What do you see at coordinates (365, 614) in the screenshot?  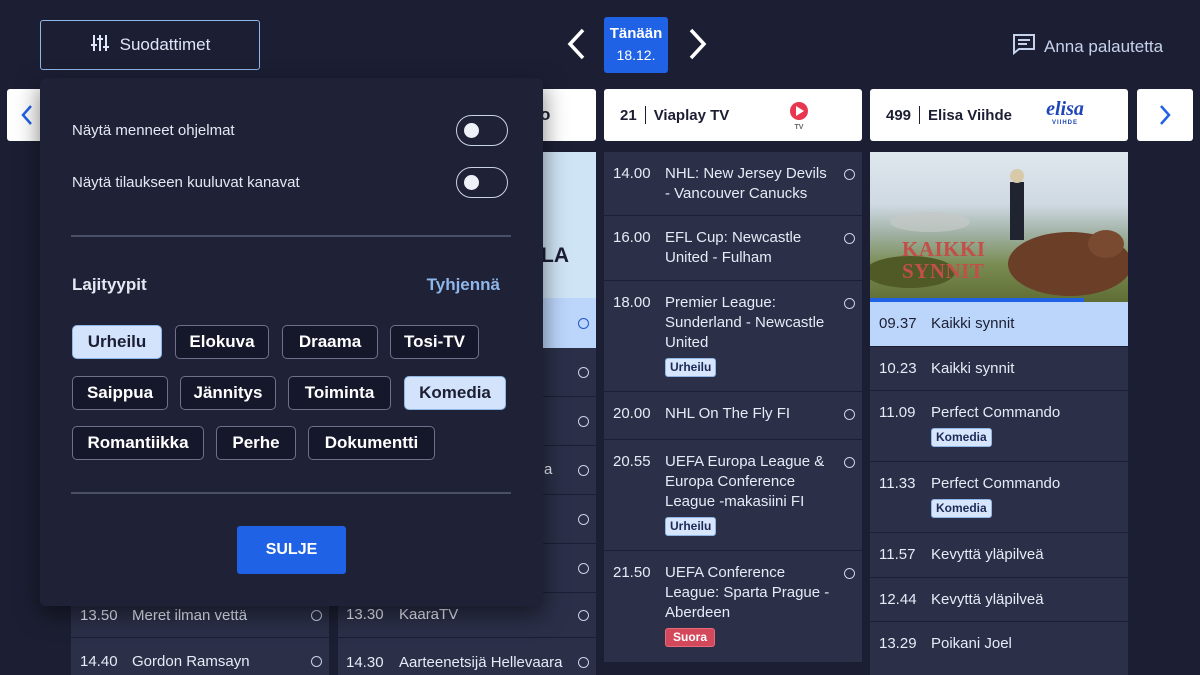 I see `program-time: 13.30` at bounding box center [365, 614].